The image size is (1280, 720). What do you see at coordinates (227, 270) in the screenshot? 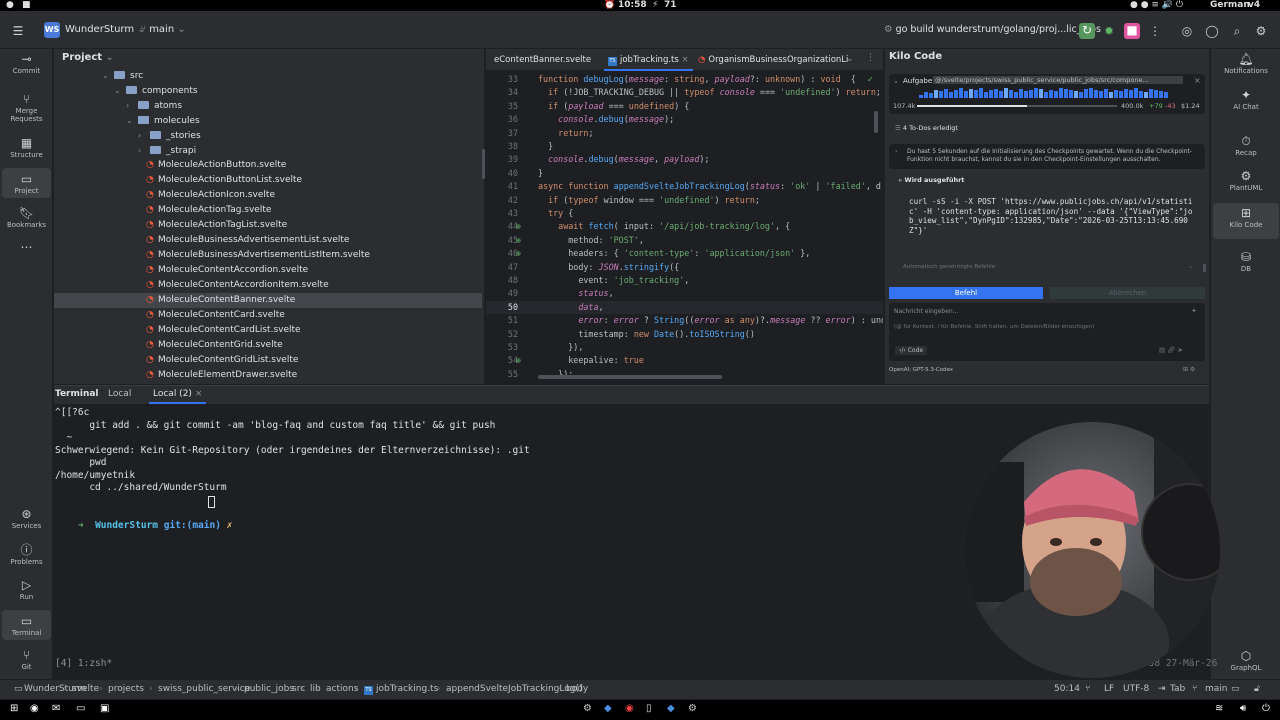
I see `tree-file: ◔ MoleculeContentAccordion.svelte` at bounding box center [227, 270].